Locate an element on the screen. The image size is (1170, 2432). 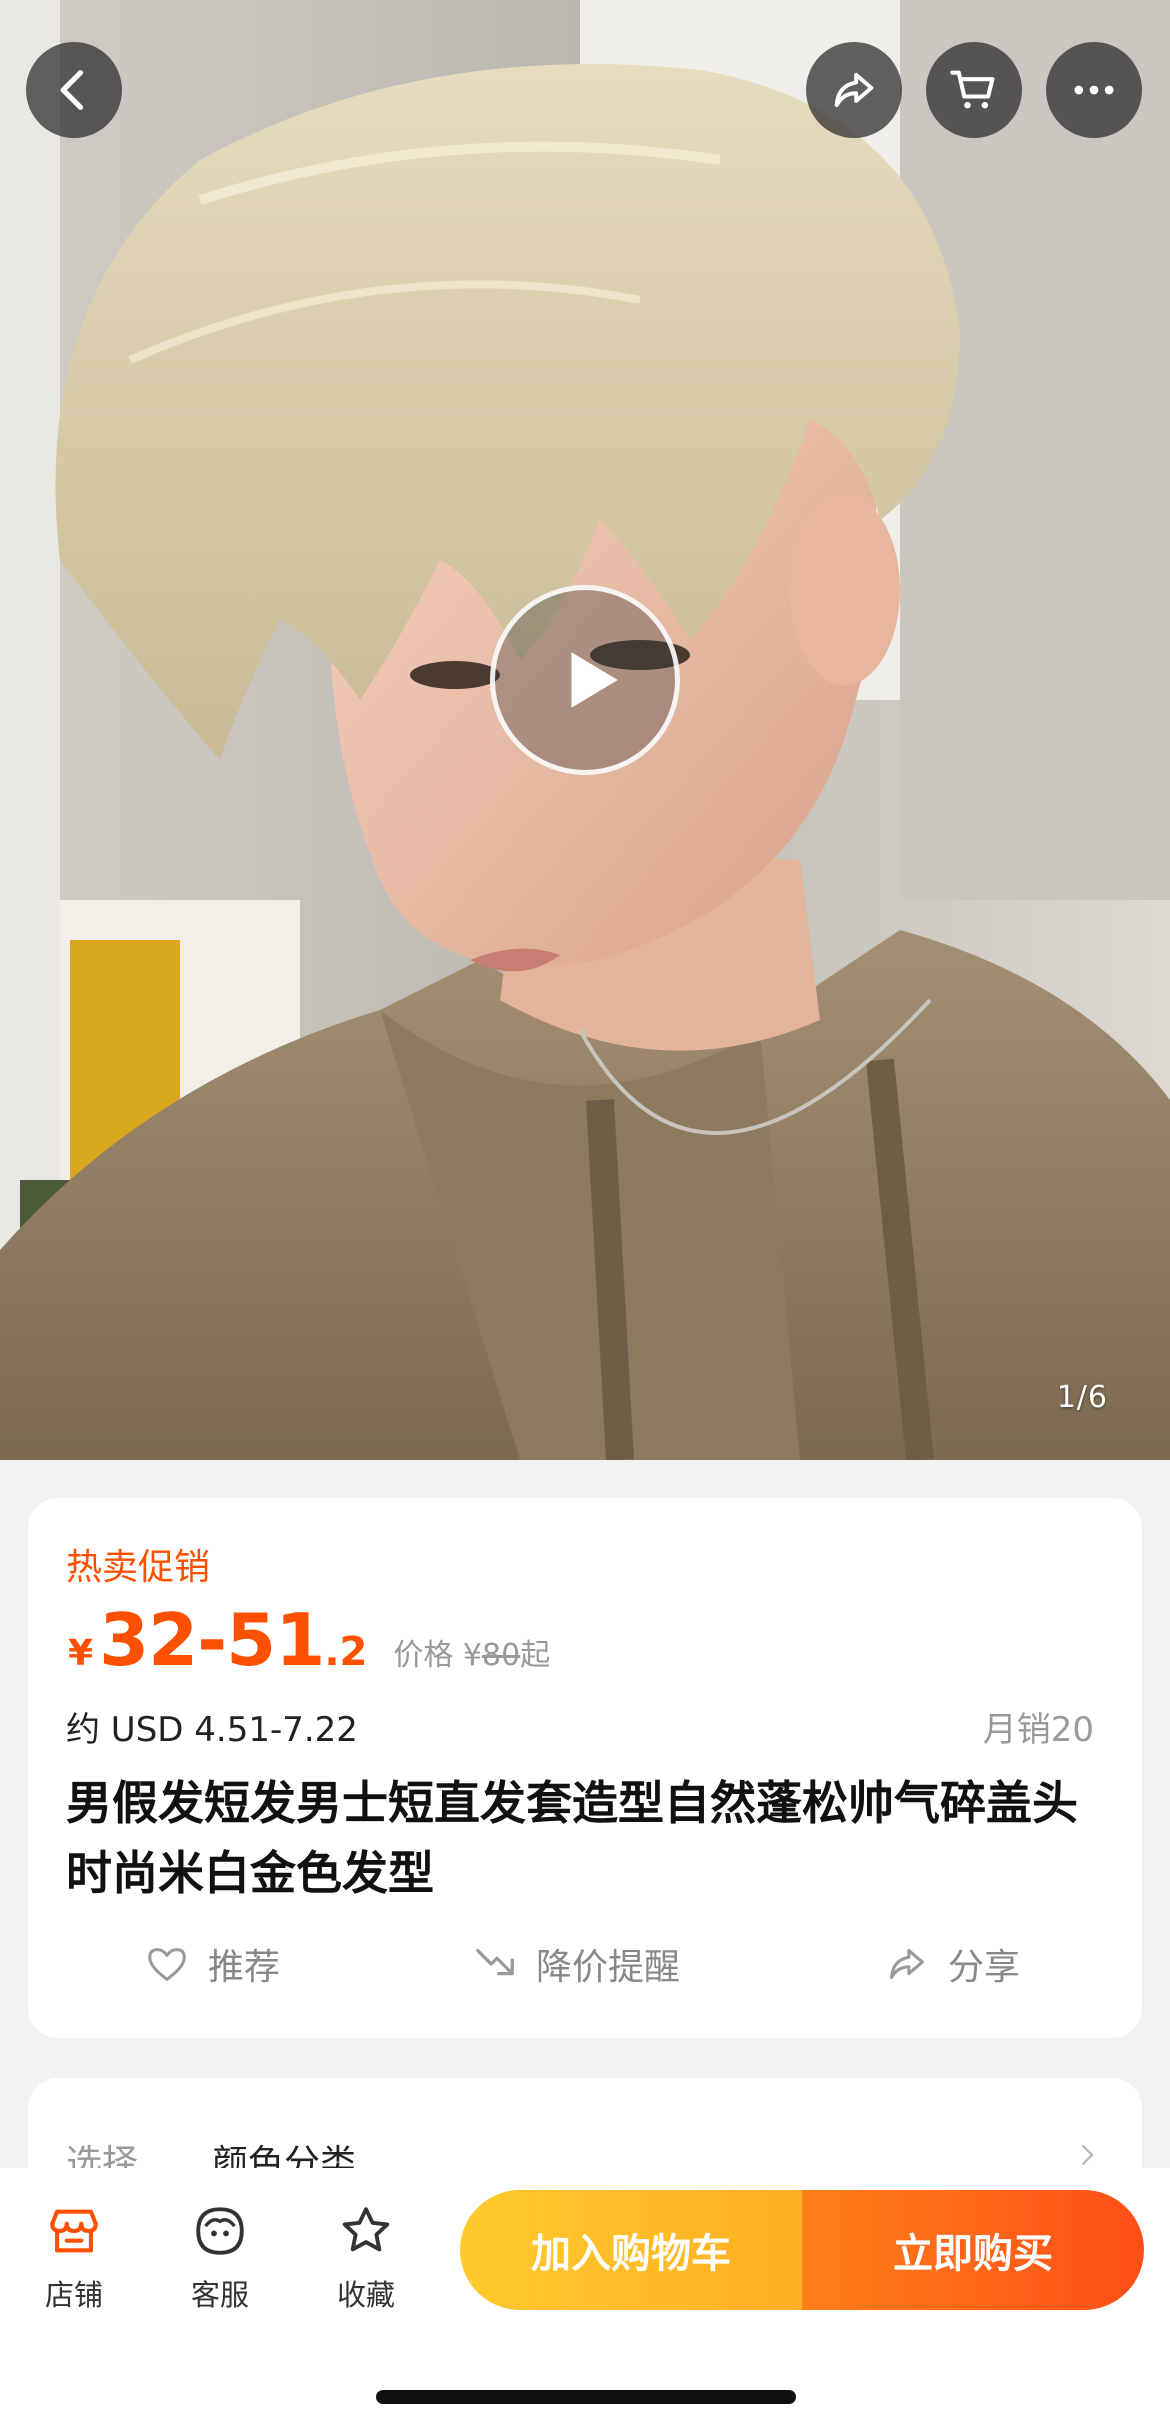
promo-tag: 热卖促销 is located at coordinates (138, 1567).